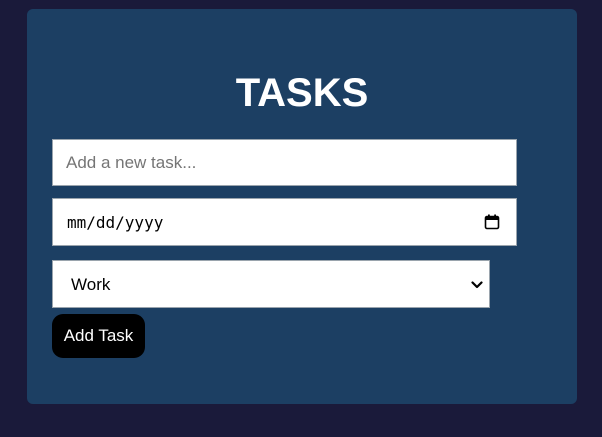 Image resolution: width=602 pixels, height=437 pixels. What do you see at coordinates (115, 222) in the screenshot?
I see `date-input-placeholder: mm/dd/yyyy` at bounding box center [115, 222].